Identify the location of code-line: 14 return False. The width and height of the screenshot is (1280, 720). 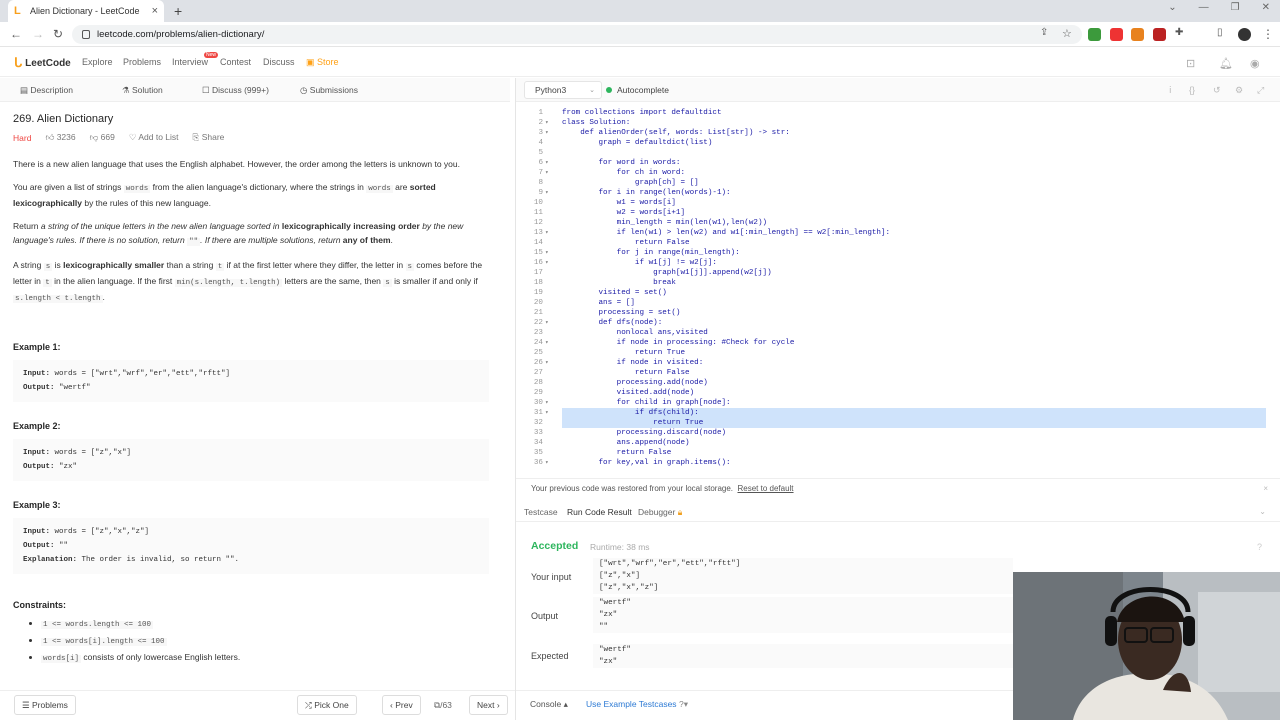
(893, 243).